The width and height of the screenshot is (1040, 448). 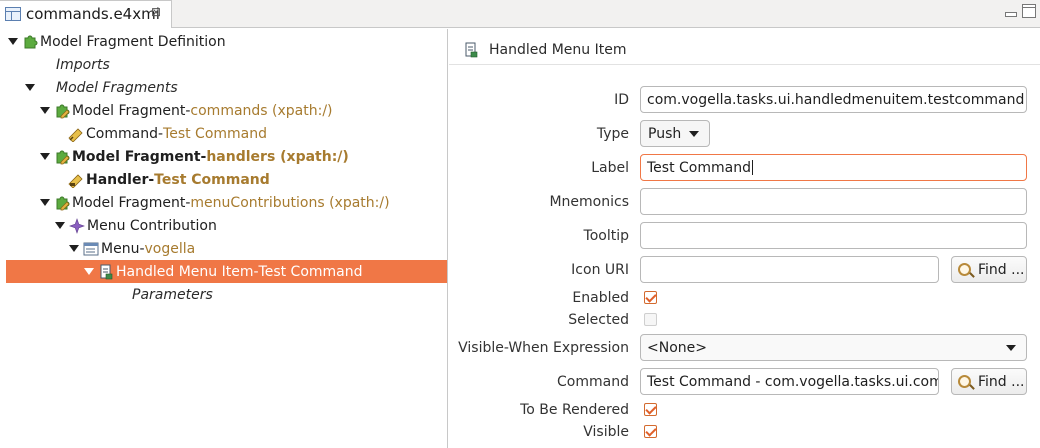 I want to click on icon-uri-label: Icon URI, so click(x=600, y=270).